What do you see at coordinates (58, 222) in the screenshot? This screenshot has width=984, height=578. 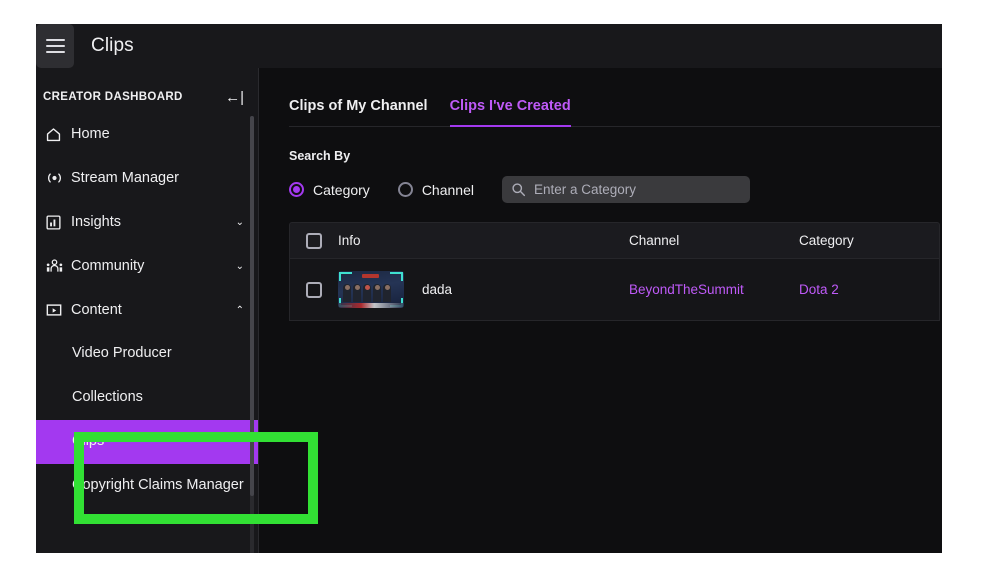 I see `chart-icon` at bounding box center [58, 222].